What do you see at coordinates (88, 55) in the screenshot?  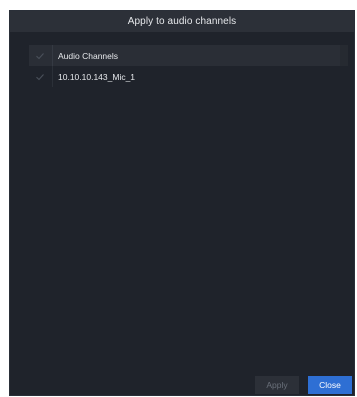 I see `list-header-label: Audio Channels` at bounding box center [88, 55].